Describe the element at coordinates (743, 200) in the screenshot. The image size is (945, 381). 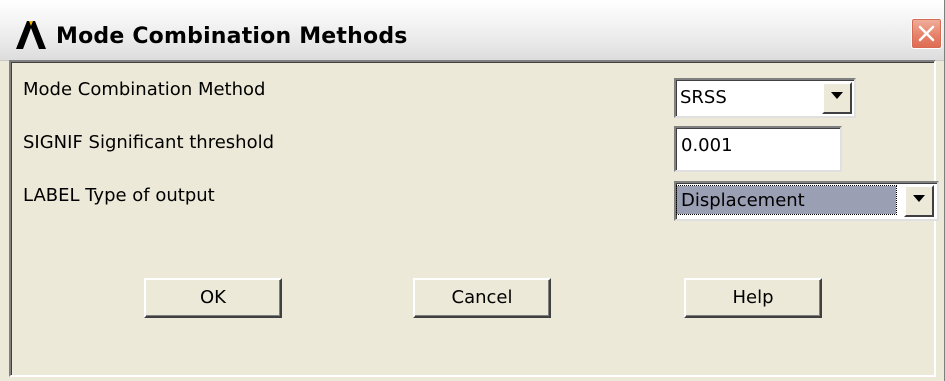
I see `type-of-output-value: Displacement` at that location.